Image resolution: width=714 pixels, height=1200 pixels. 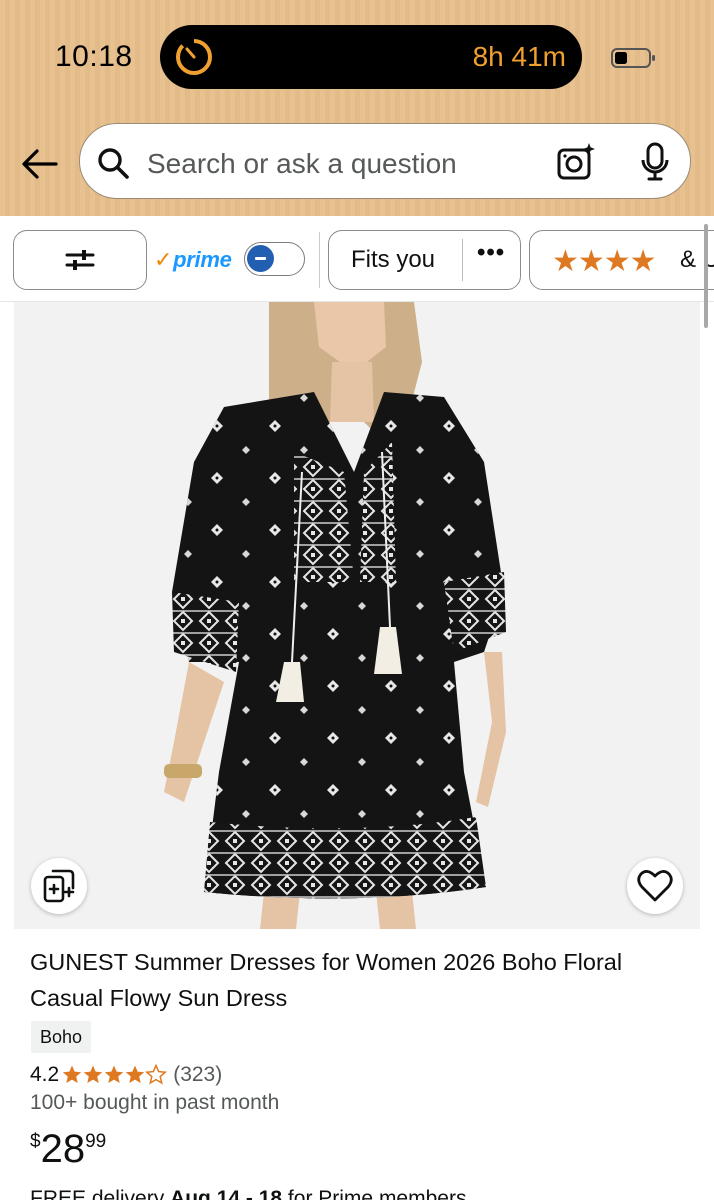 What do you see at coordinates (519, 56) in the screenshot?
I see `timer-text: 8h 41m` at bounding box center [519, 56].